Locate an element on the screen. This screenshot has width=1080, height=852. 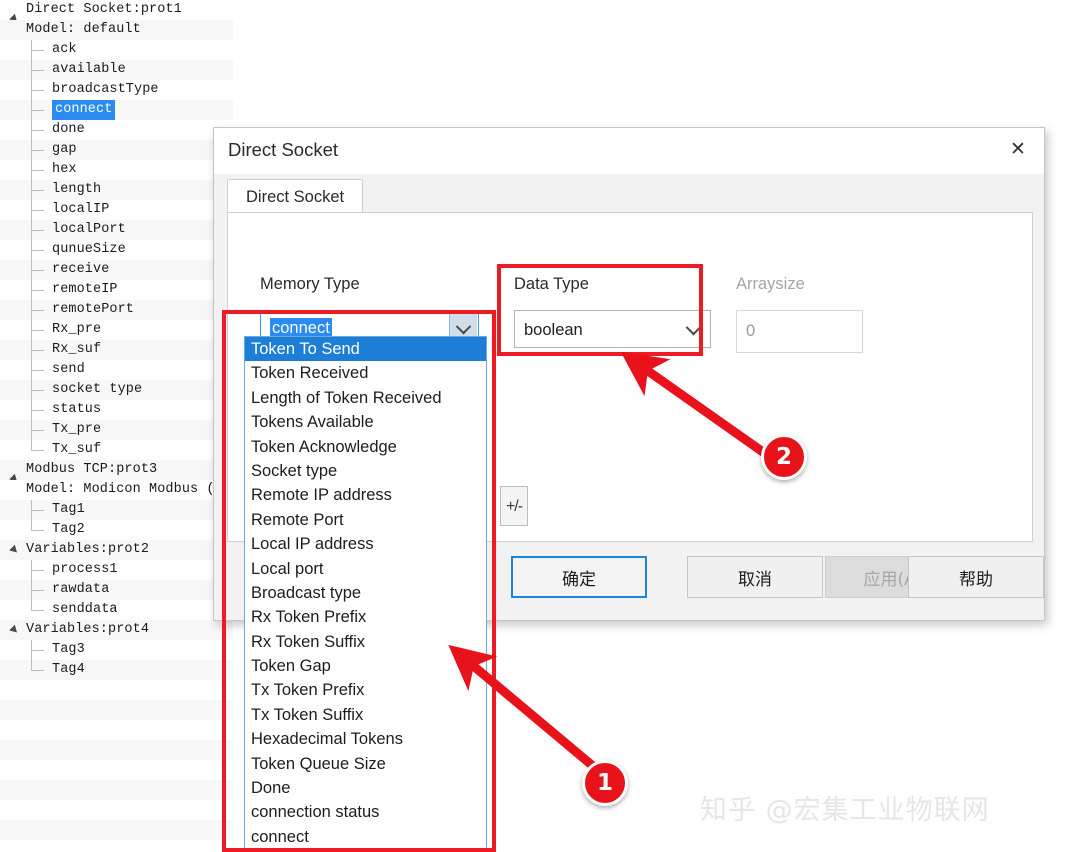
tree-item: localPort is located at coordinates (116, 230).